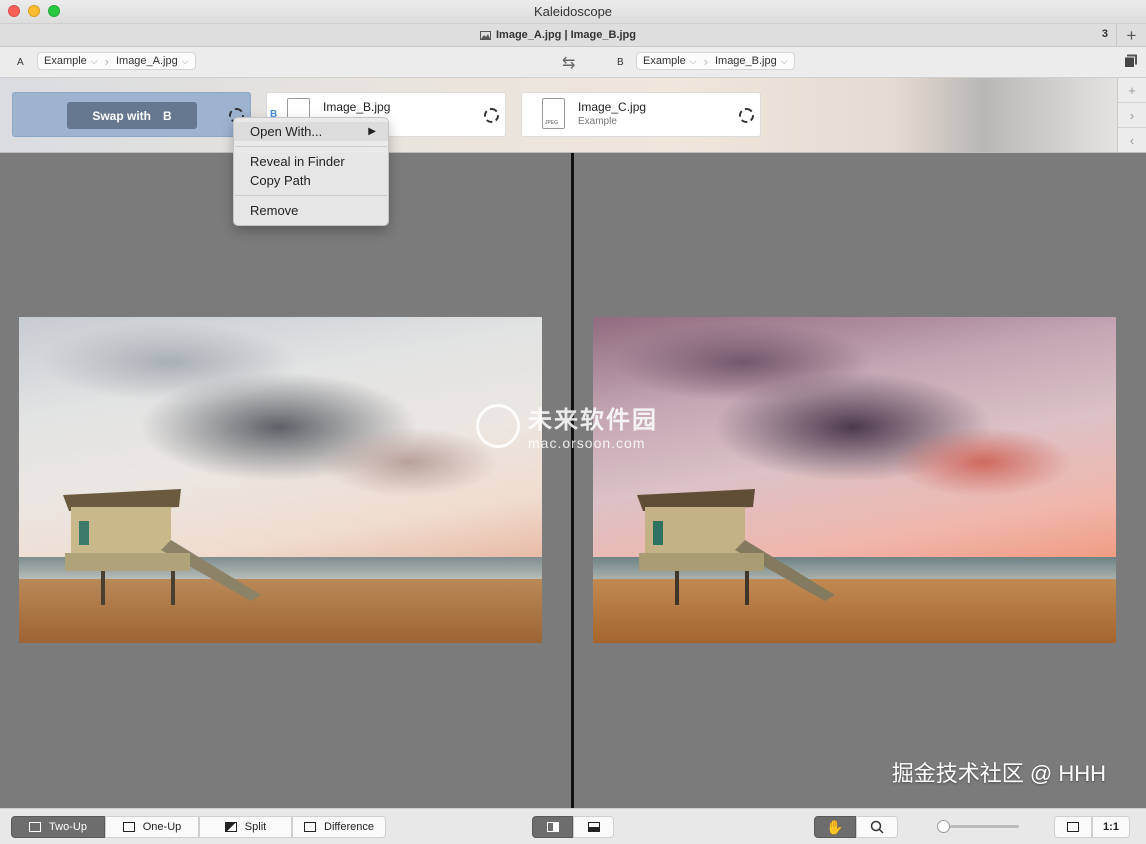 The image size is (1146, 844). I want to click on one-up-icon, so click(128, 827).